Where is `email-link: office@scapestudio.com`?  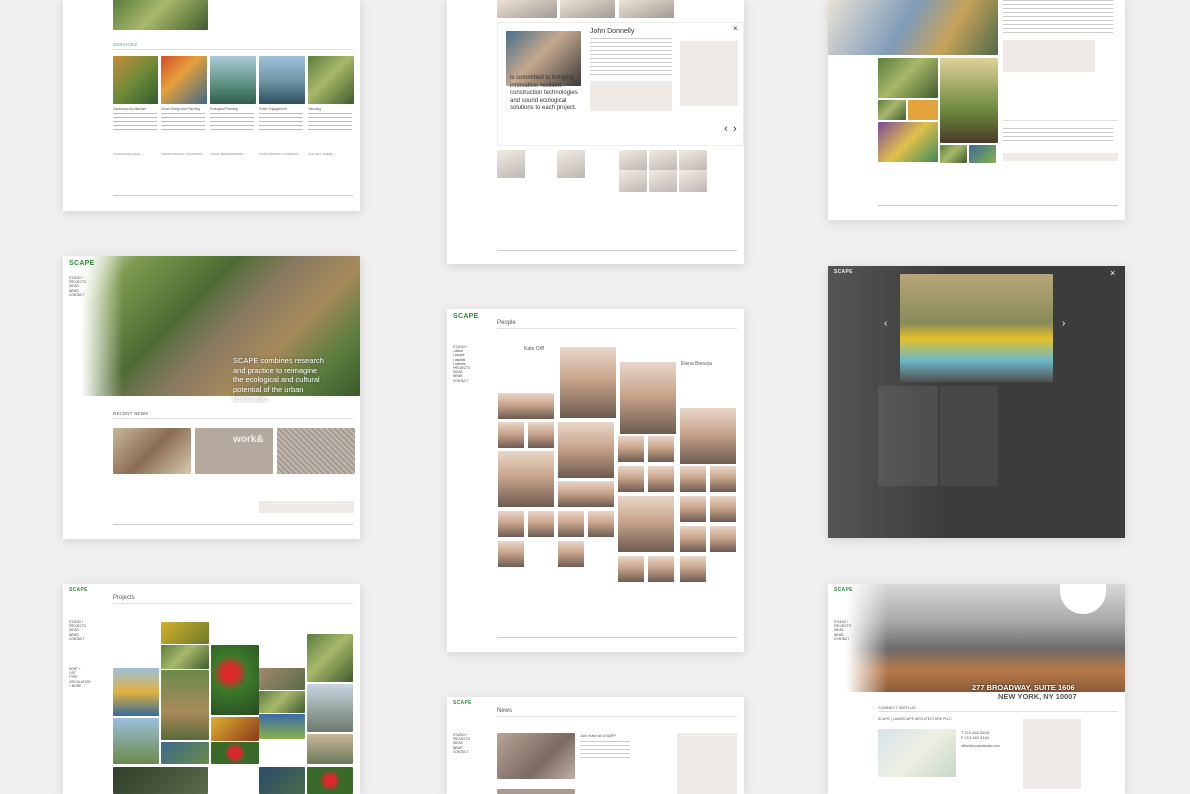
email-link: office@scapestudio.com is located at coordinates (980, 746).